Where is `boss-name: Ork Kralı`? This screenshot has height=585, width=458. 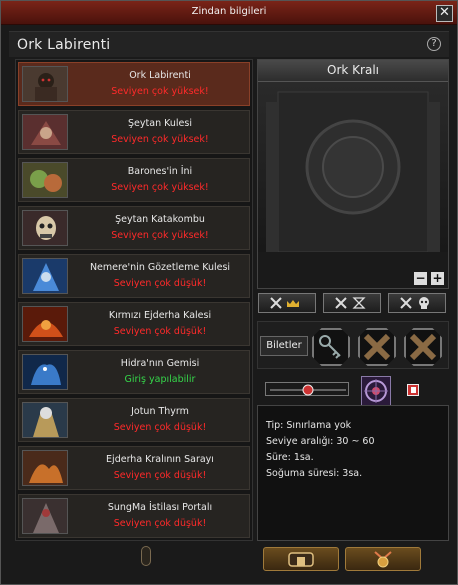 boss-name: Ork Kralı is located at coordinates (353, 71).